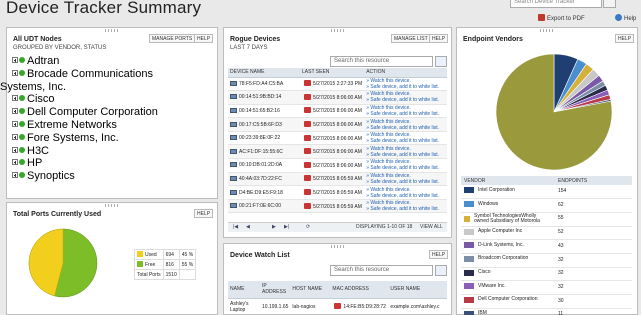 This screenshot has width=641, height=315. I want to click on udt-node-fore: Fore Systems, Inc., so click(117, 138).